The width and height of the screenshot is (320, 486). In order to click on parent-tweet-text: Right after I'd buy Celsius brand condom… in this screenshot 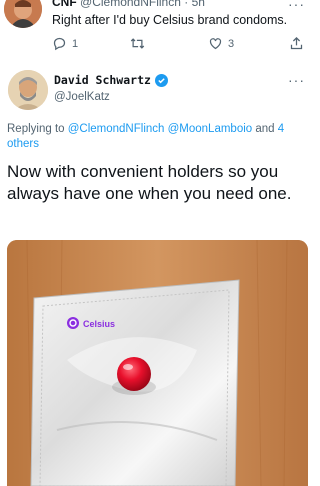, I will do `click(170, 20)`.